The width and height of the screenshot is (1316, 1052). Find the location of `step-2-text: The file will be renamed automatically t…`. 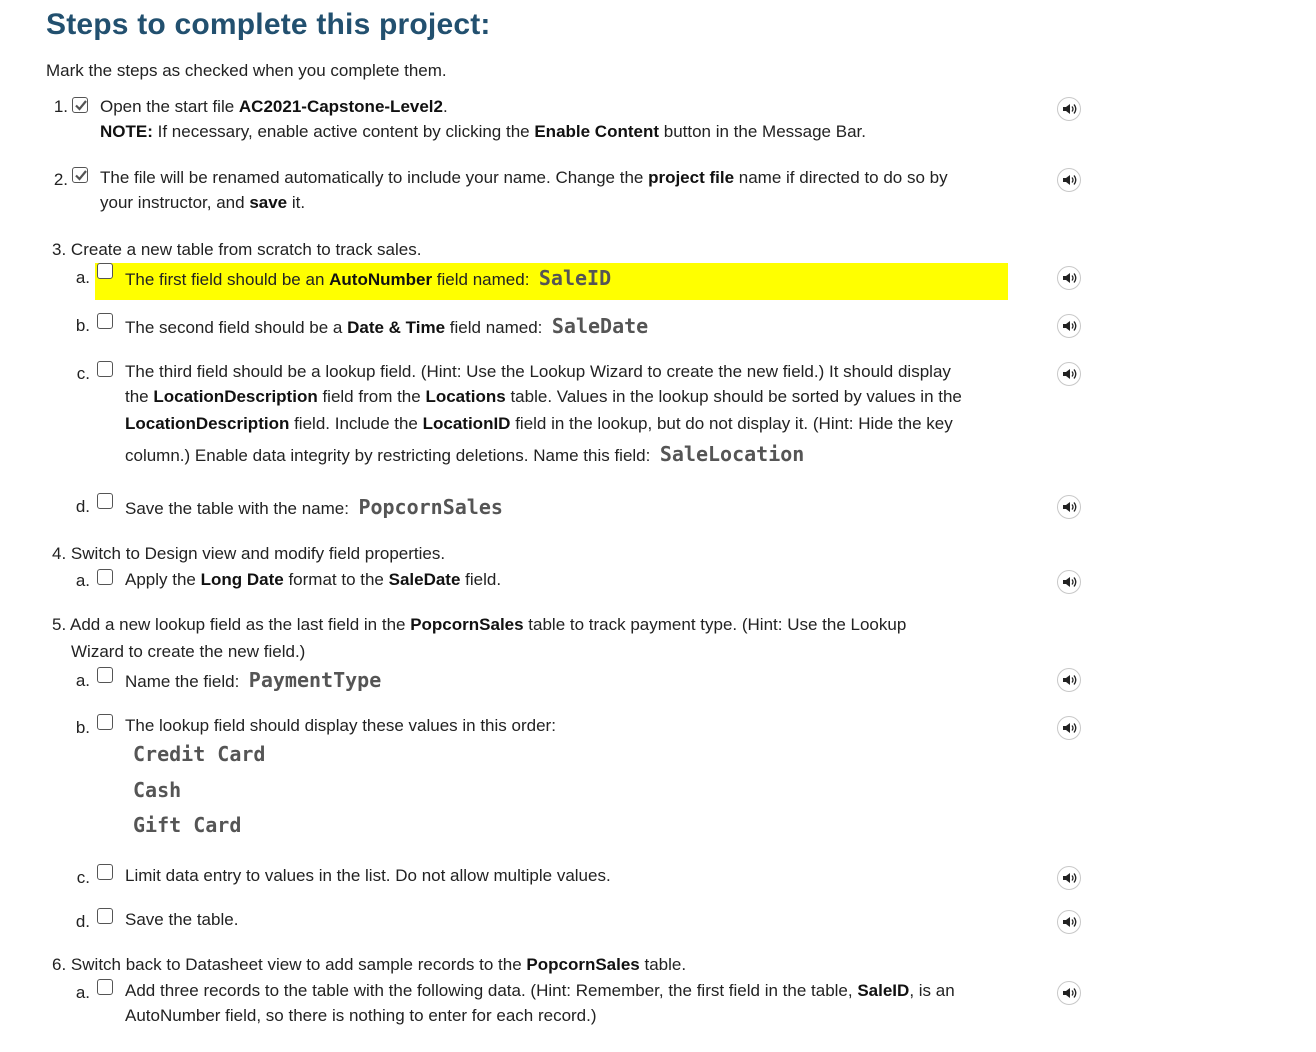

step-2-text: The file will be renamed automatically t… is located at coordinates (524, 177).